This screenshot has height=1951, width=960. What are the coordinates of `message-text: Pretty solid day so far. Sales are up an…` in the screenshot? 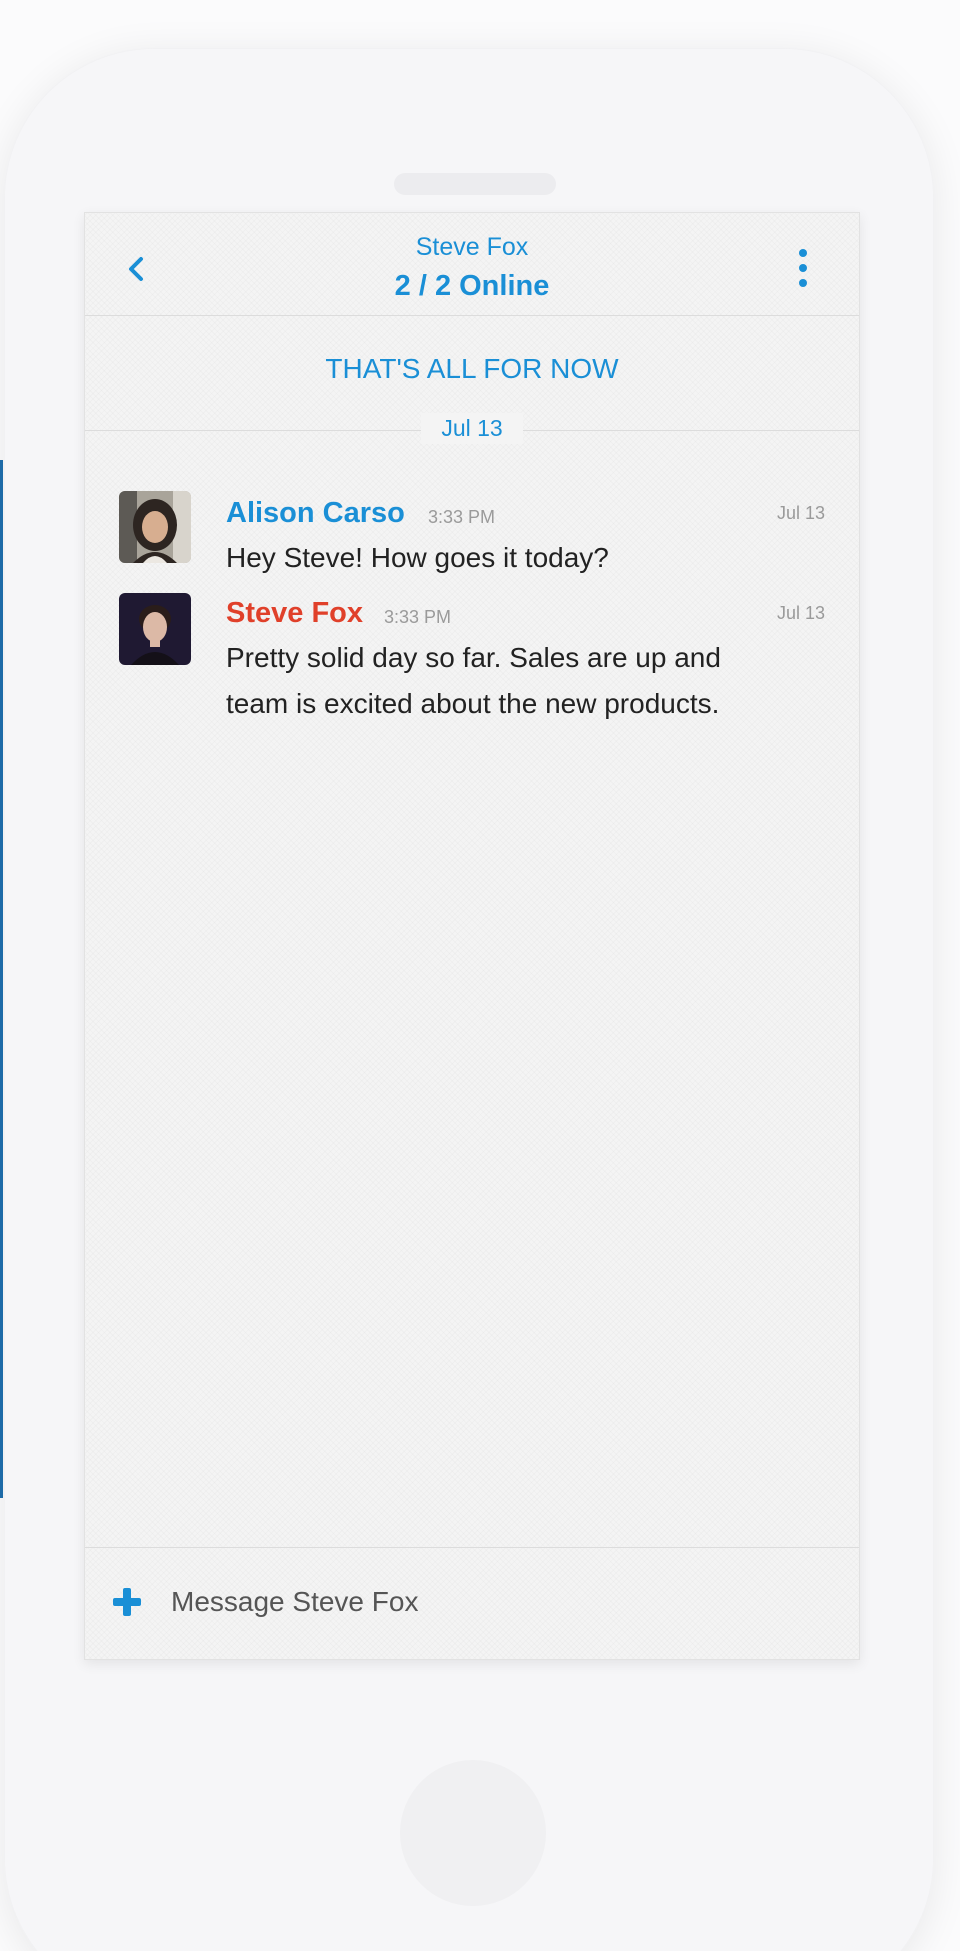 It's located at (473, 680).